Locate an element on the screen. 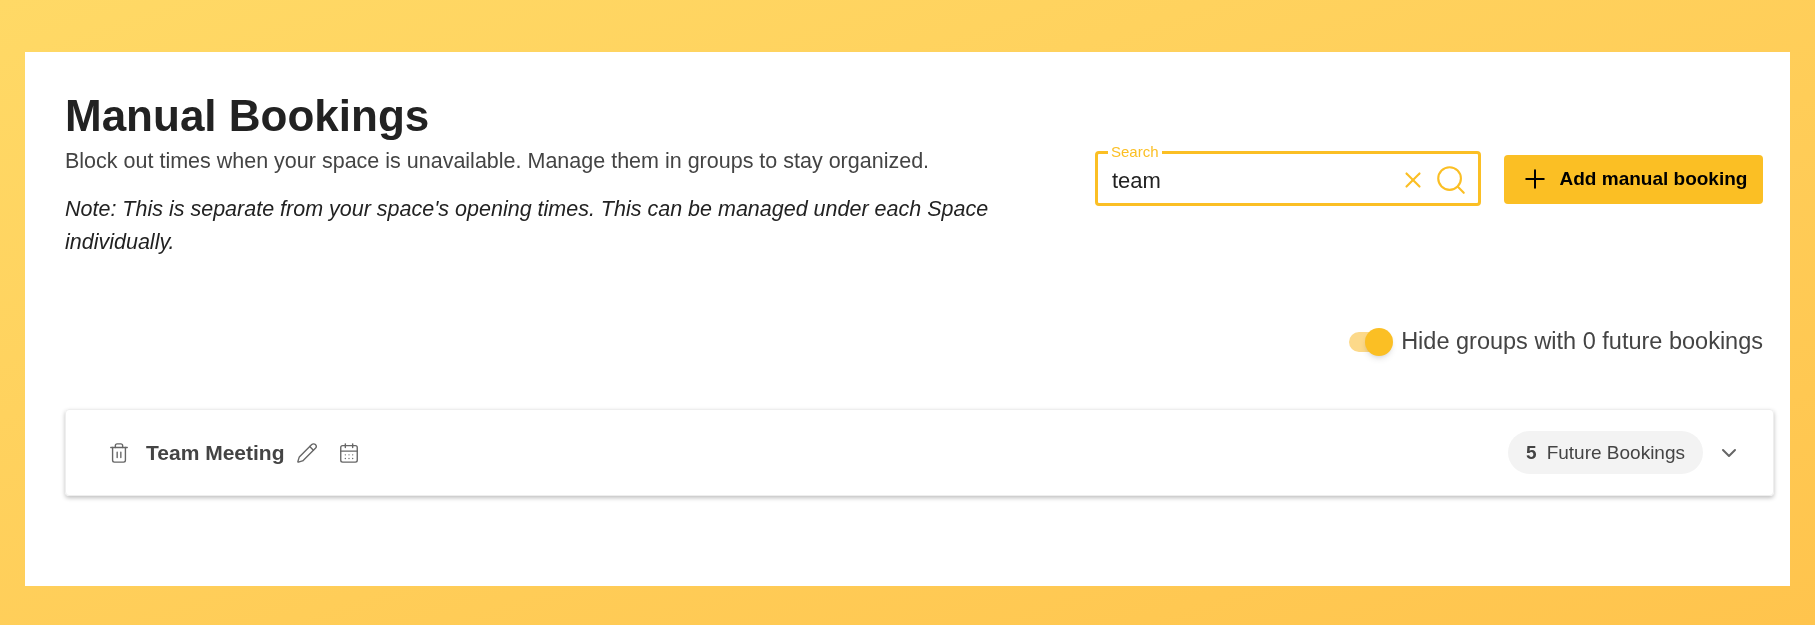 This screenshot has width=1815, height=625. add-booking-button: Add manual booking is located at coordinates (1633, 179).